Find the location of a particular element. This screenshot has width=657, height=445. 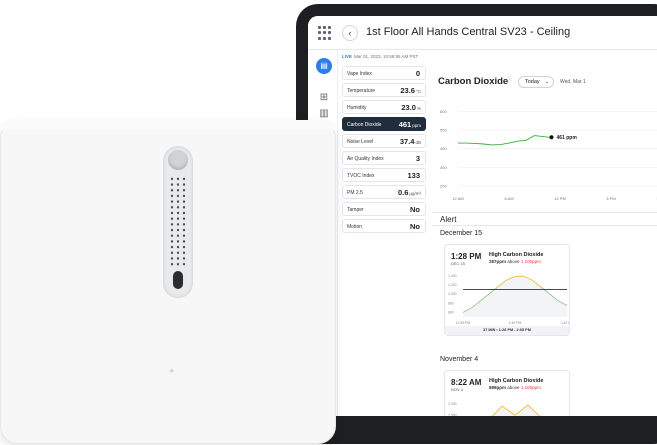

x-tick-label: 12:52 PM is located at coordinates (463, 323).